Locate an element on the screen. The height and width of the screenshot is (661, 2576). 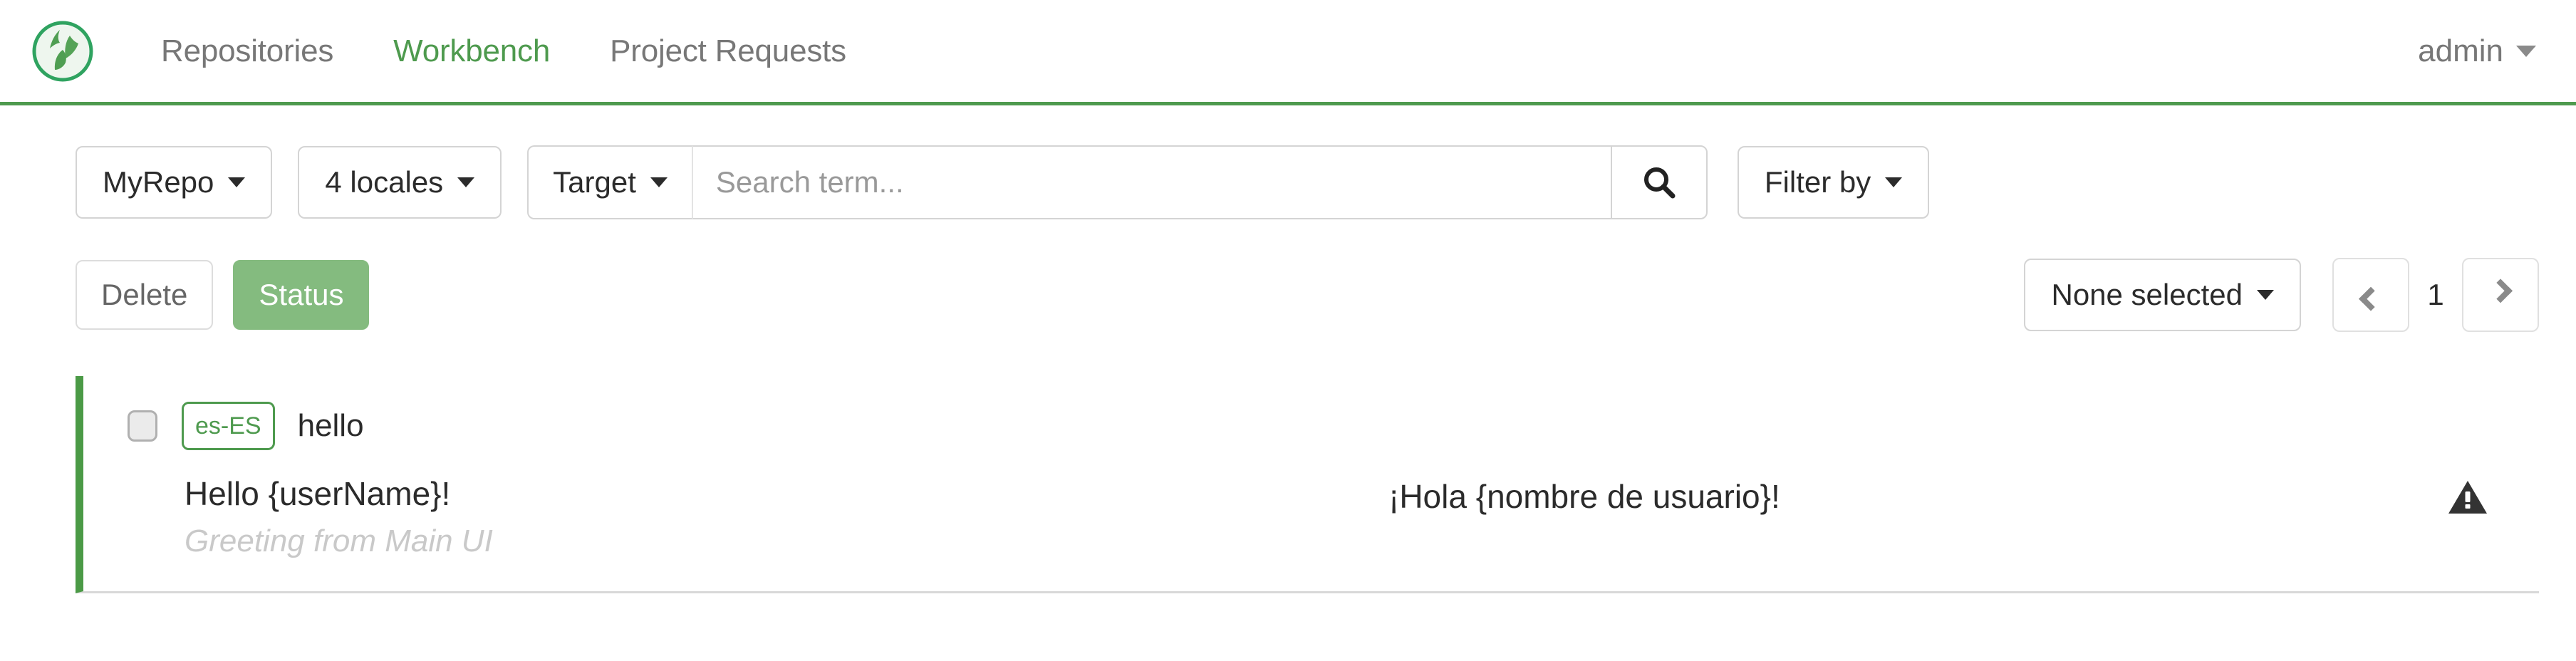
nav-link-repositories: Repositories is located at coordinates (247, 51).